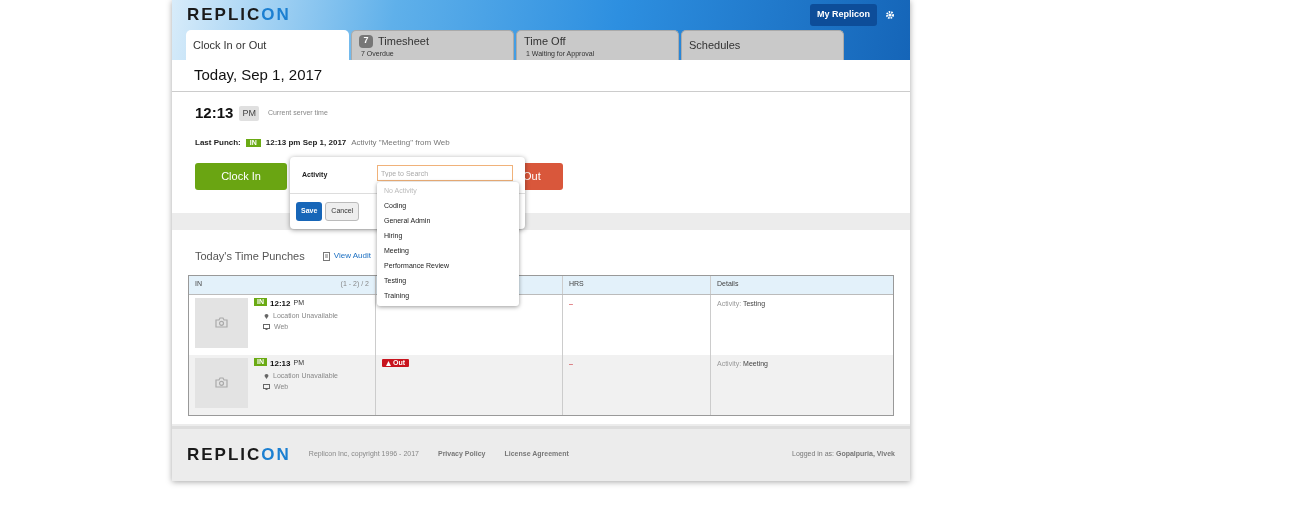  I want to click on last-punch-detail: Activity "Meeting" from Web, so click(400, 142).